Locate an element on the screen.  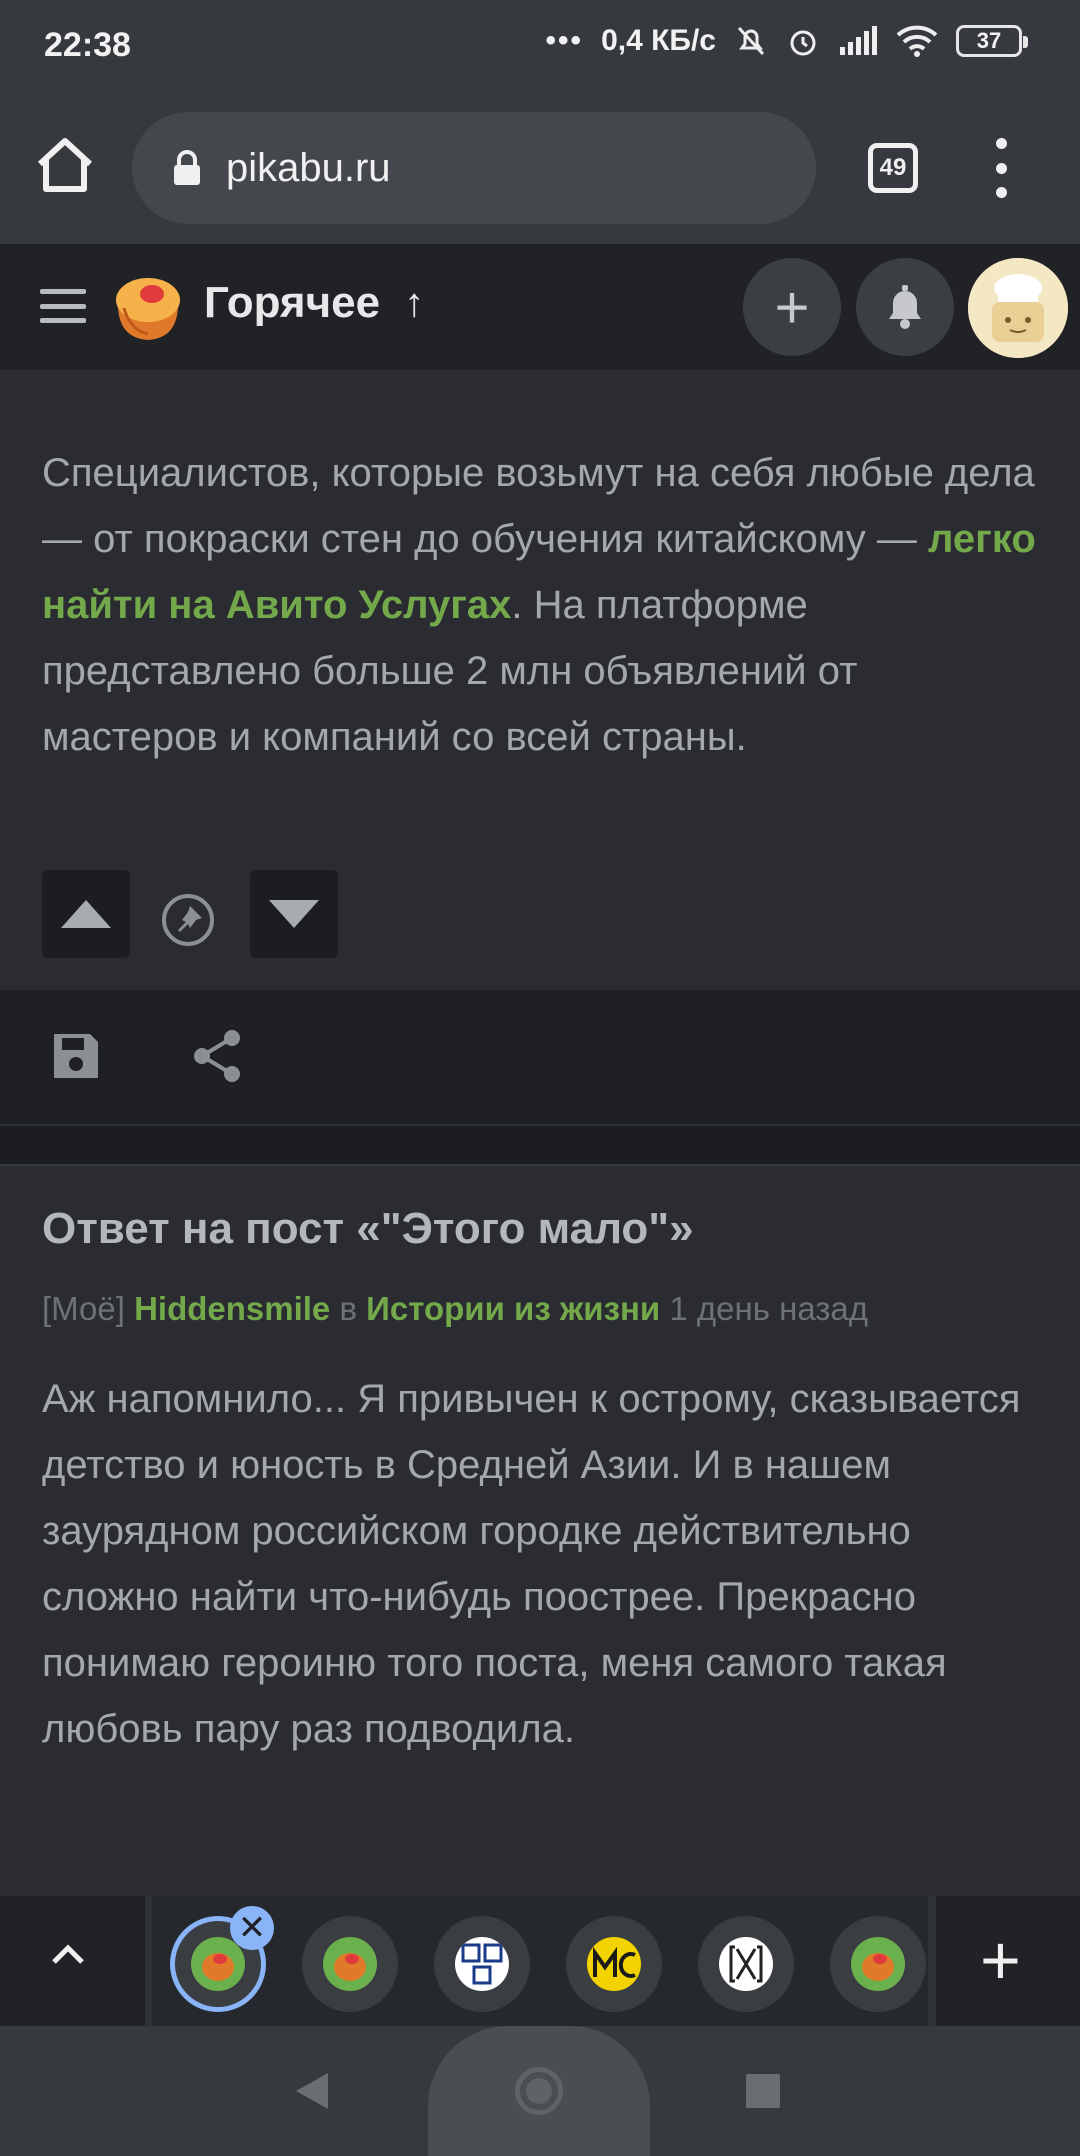
new-tab-button: + is located at coordinates (1000, 1960).